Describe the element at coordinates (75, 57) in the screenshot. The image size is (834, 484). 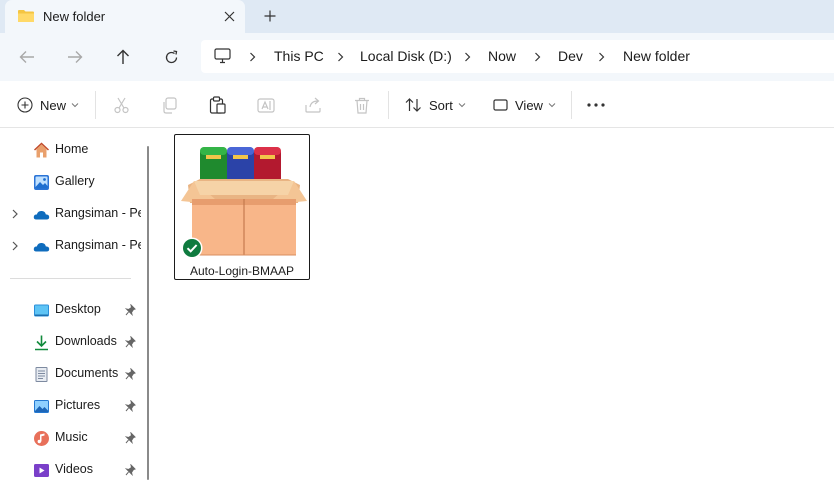
I see `arrow-right-icon` at that location.